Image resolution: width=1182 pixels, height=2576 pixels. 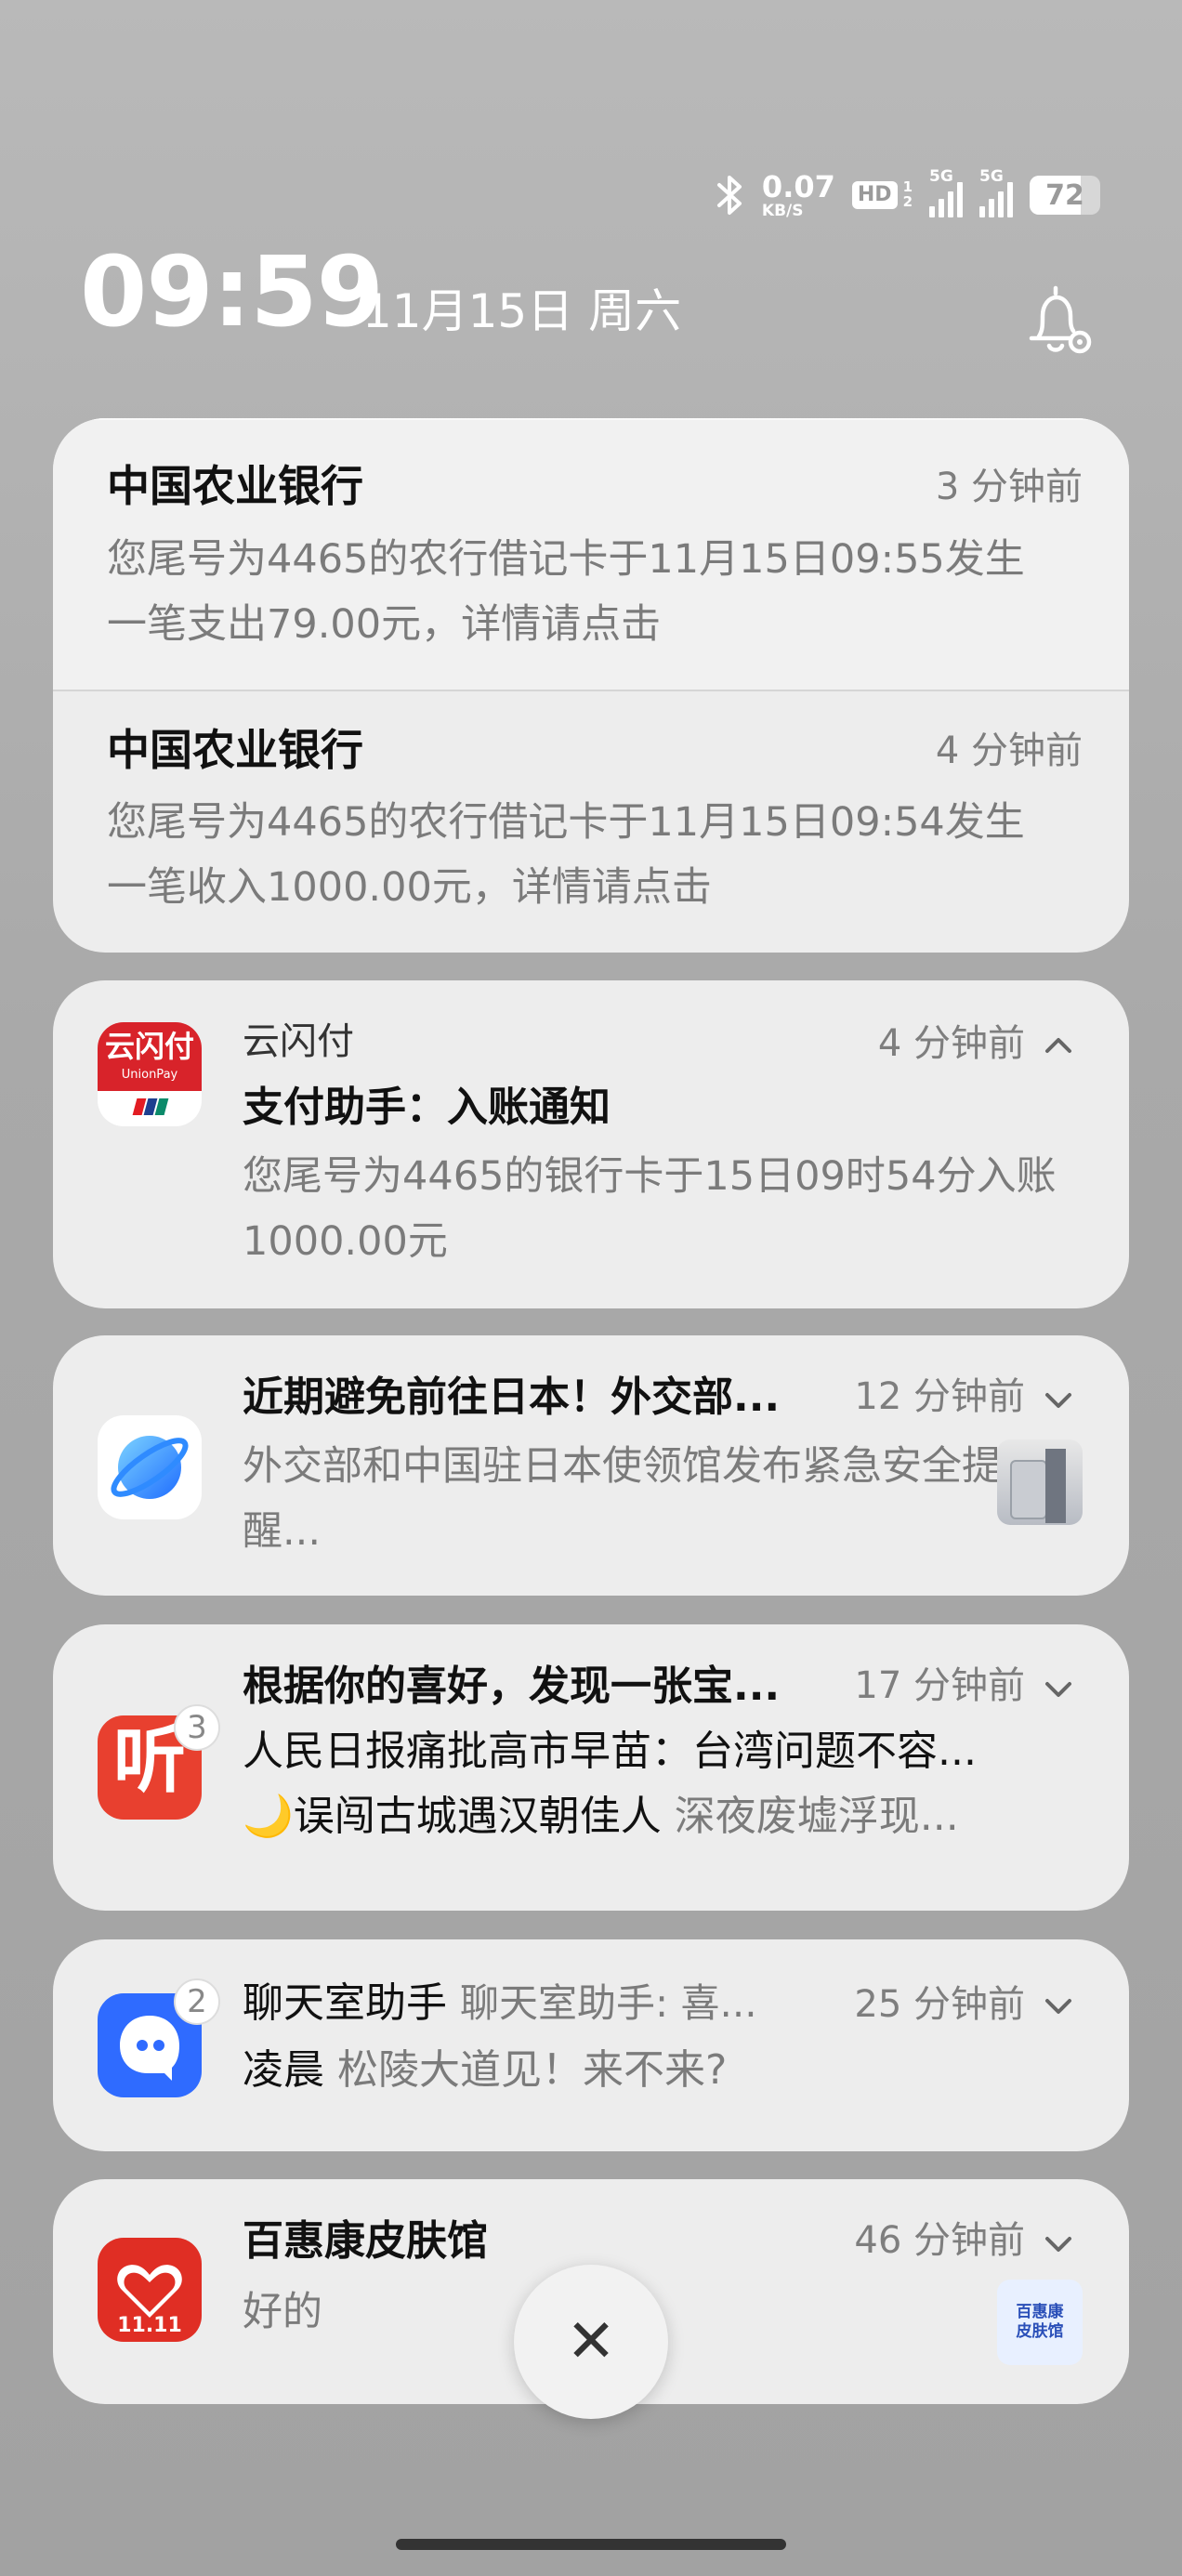 I want to click on sim2-network-type: 5G, so click(x=991, y=176).